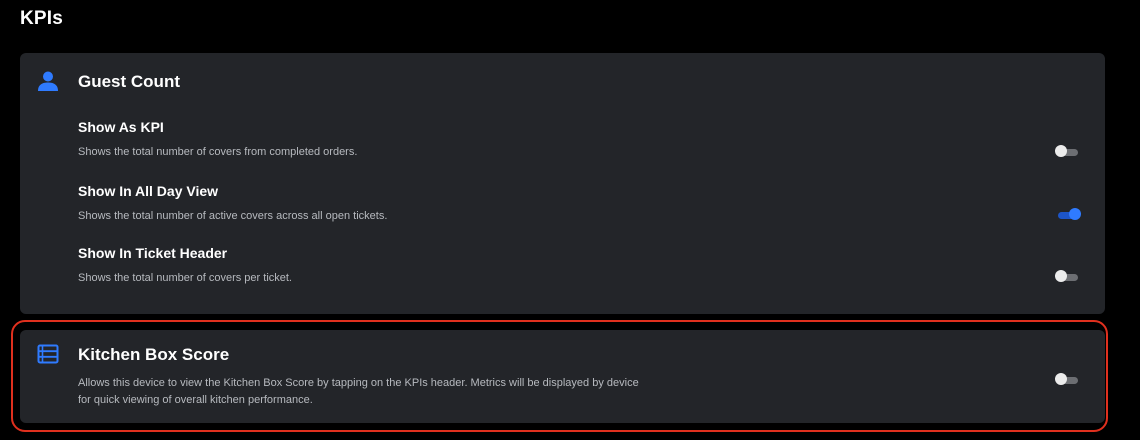 This screenshot has width=1140, height=440. What do you see at coordinates (1068, 215) in the screenshot?
I see `show-in-all-day-view-toggle` at bounding box center [1068, 215].